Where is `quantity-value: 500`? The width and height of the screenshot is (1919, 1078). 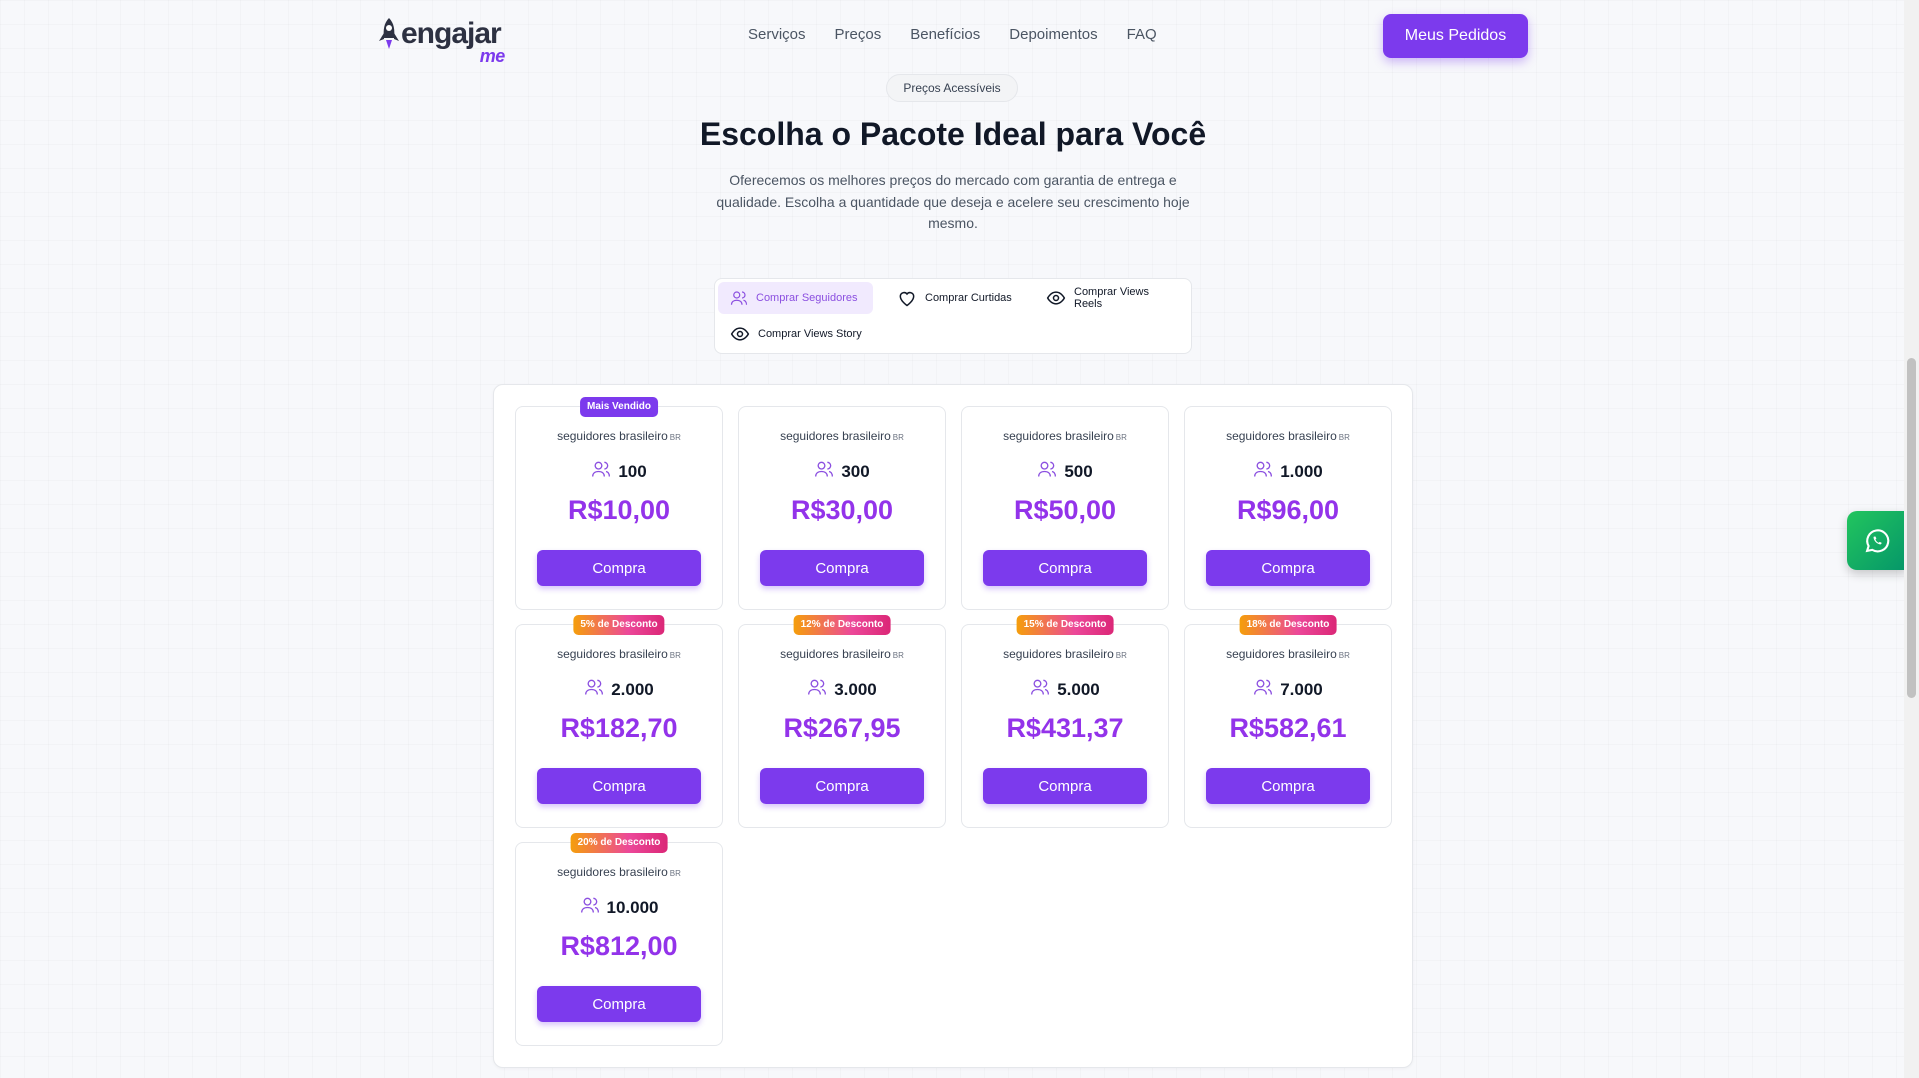
quantity-value: 500 is located at coordinates (1078, 471).